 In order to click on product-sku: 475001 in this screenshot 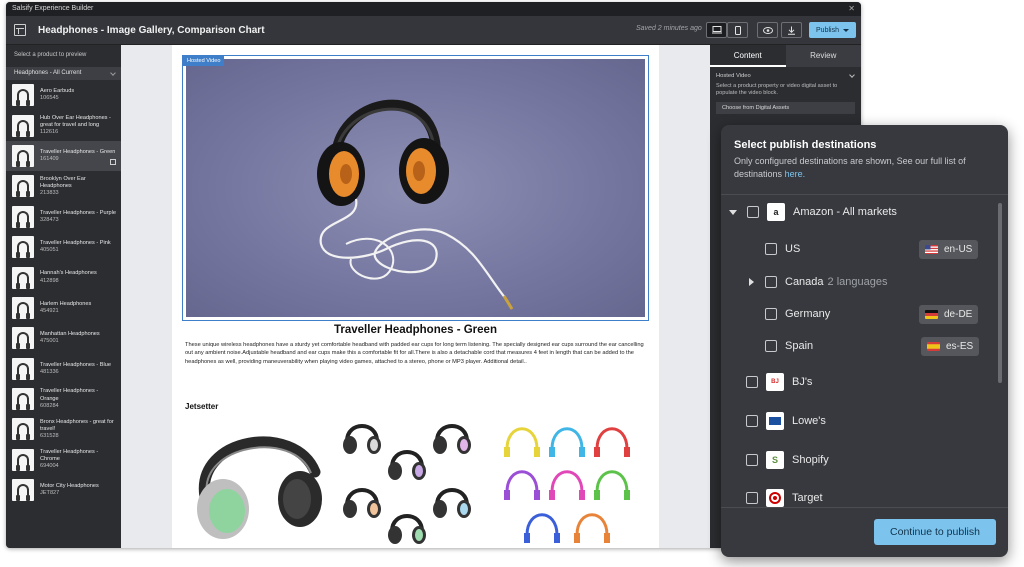, I will do `click(49, 341)`.